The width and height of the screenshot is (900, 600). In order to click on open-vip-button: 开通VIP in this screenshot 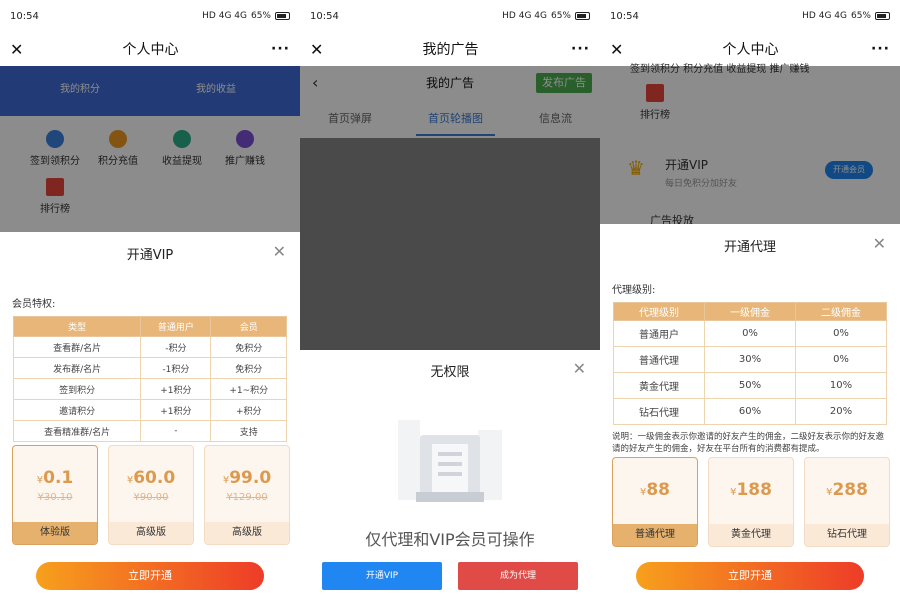, I will do `click(382, 576)`.